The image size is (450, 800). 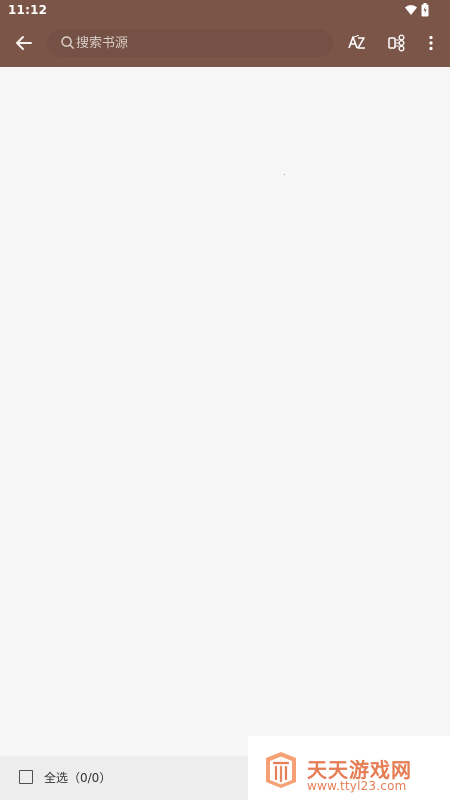 I want to click on search-icon, so click(x=68, y=43).